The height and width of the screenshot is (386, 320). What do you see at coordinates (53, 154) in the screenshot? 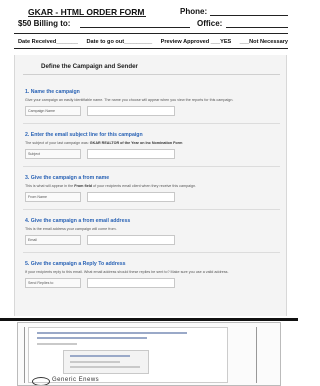
I see `field-label: Subject` at bounding box center [53, 154].